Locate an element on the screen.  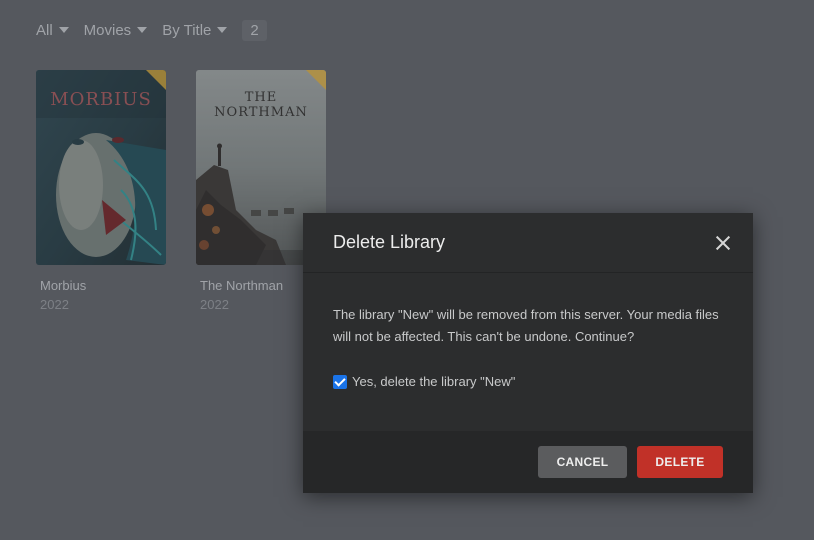
dialog-header: Delete Library is located at coordinates (528, 243).